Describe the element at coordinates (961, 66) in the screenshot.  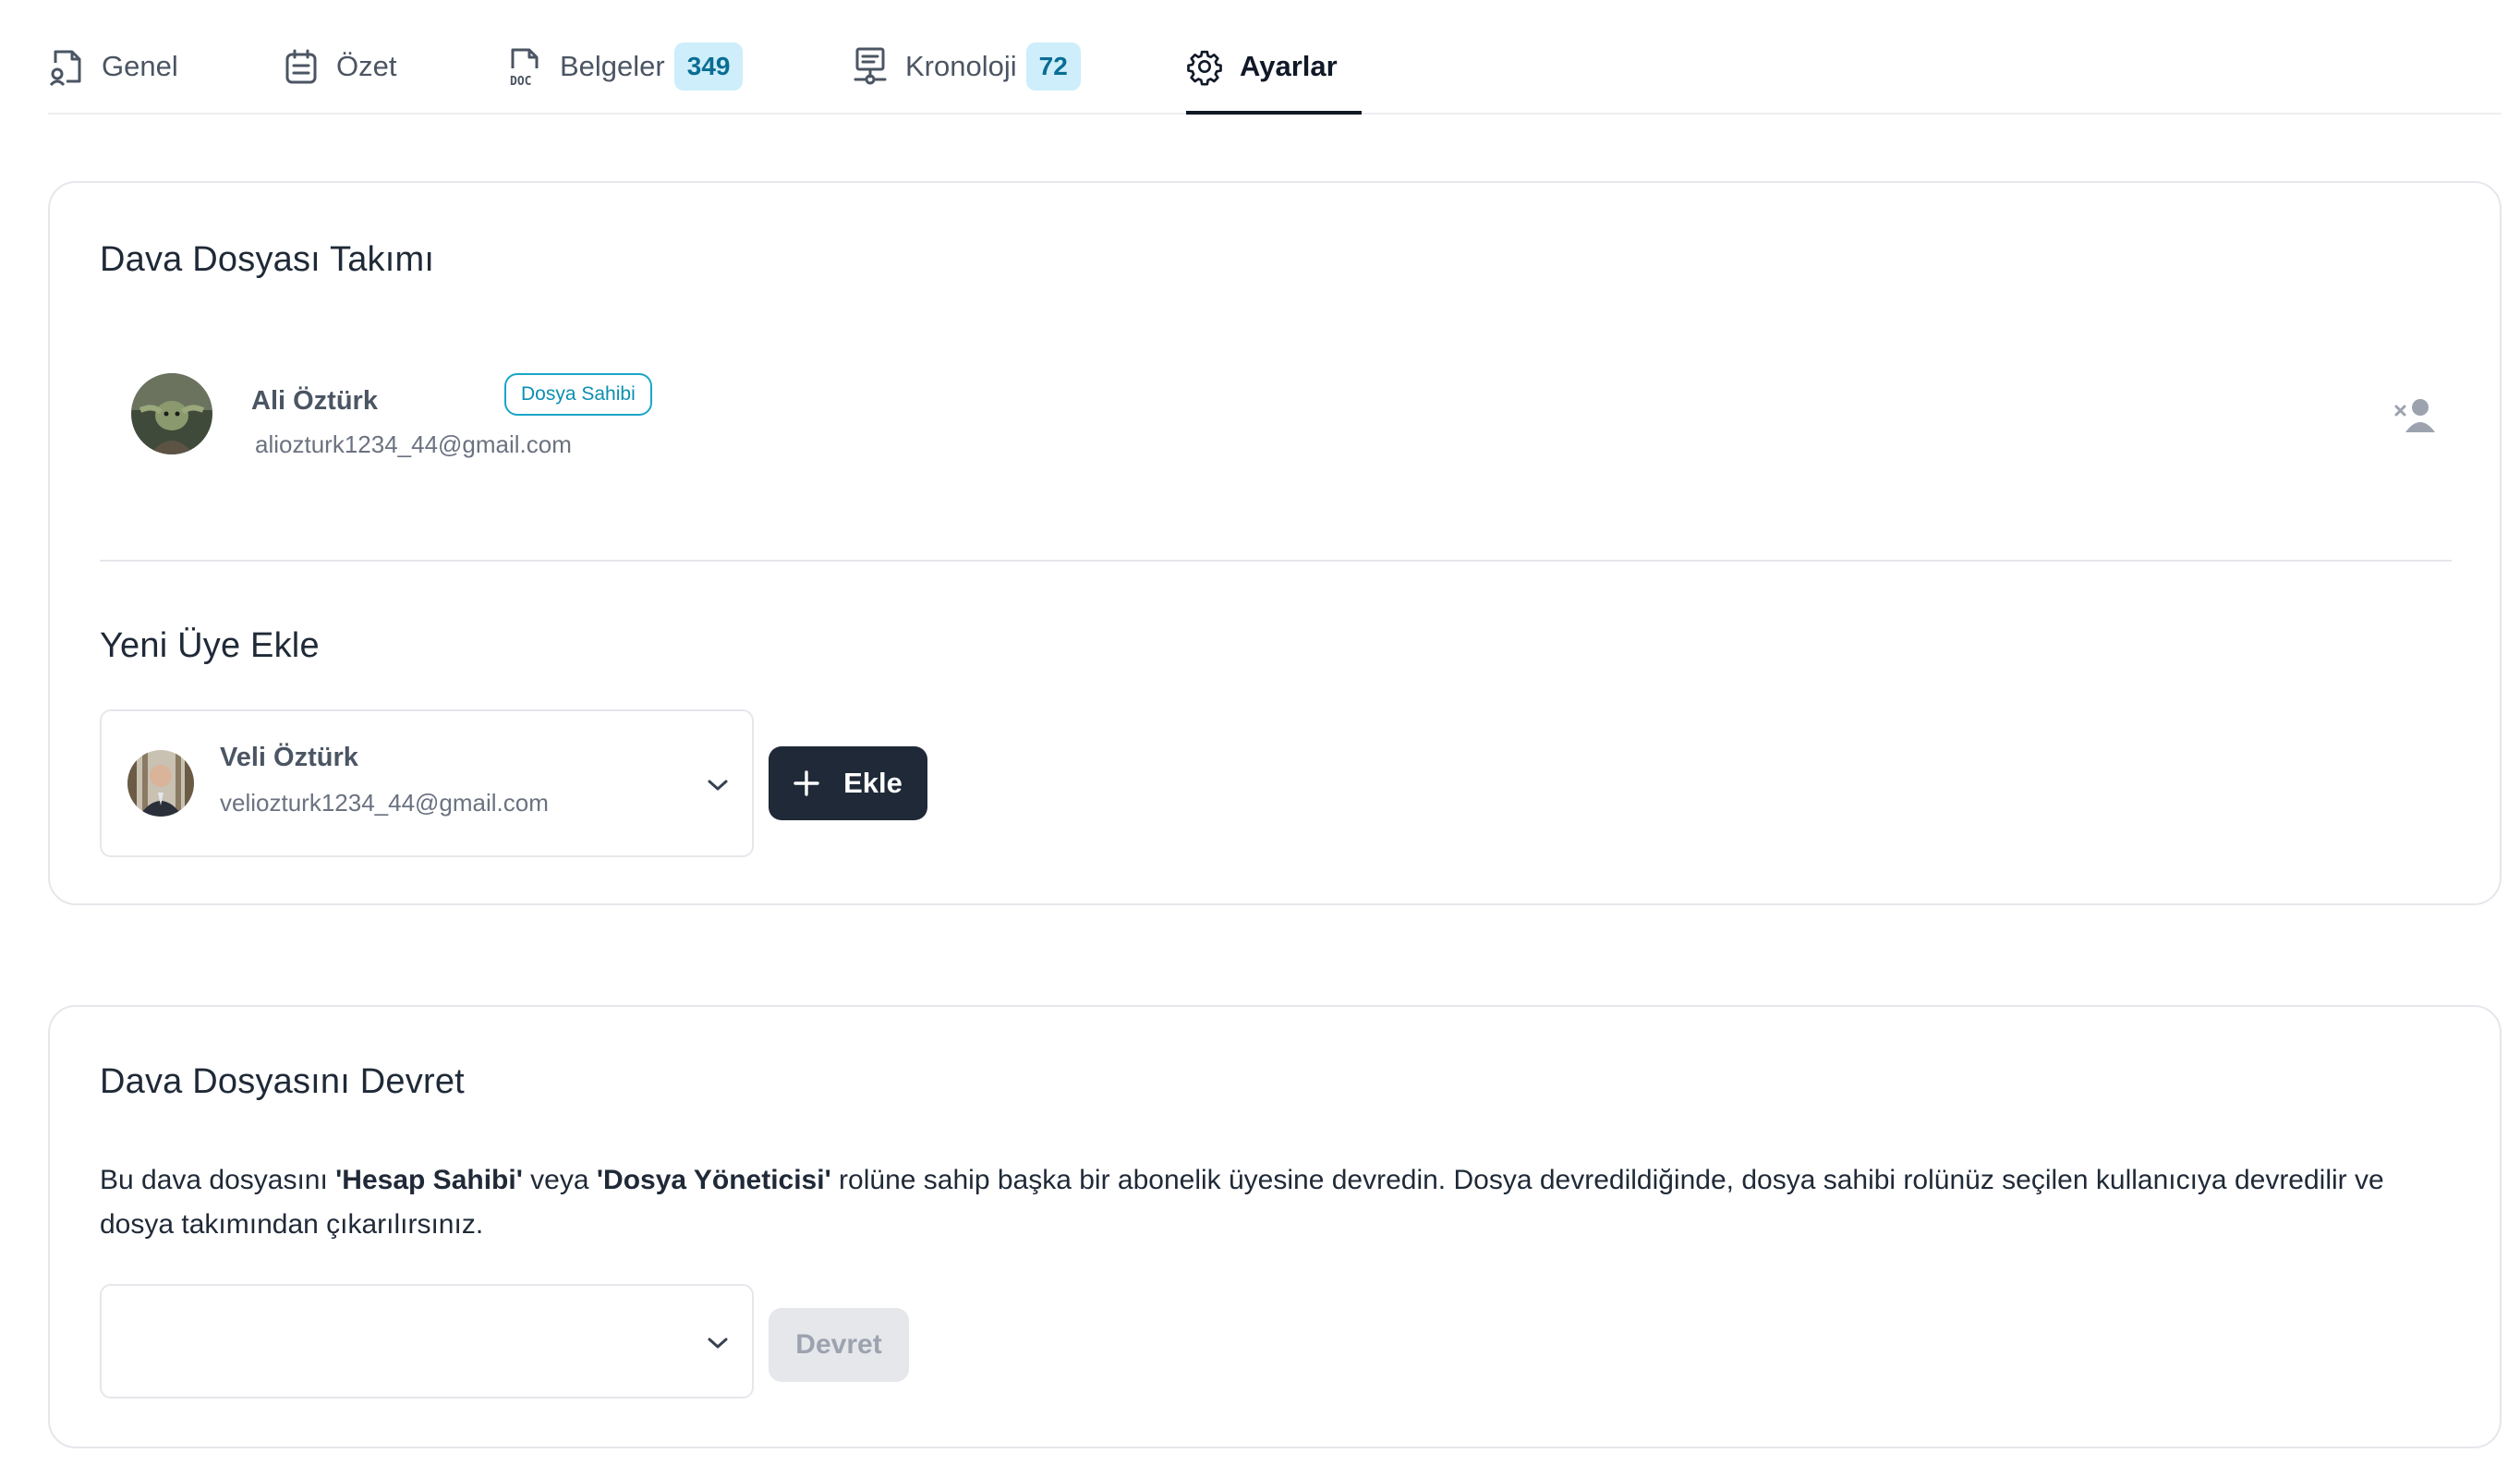
I see `tab-label: Kronoloji` at that location.